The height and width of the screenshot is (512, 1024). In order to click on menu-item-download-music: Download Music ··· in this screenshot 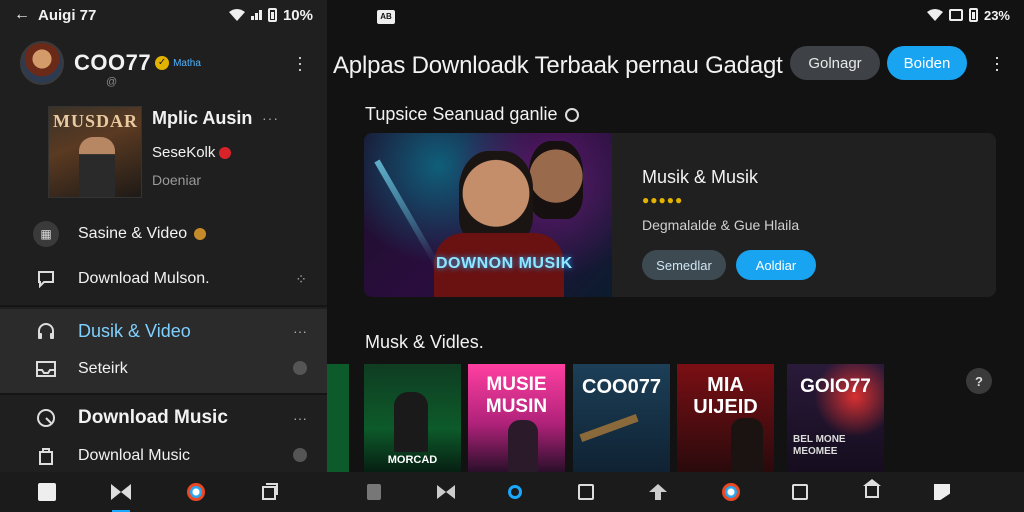, I will do `click(163, 418)`.